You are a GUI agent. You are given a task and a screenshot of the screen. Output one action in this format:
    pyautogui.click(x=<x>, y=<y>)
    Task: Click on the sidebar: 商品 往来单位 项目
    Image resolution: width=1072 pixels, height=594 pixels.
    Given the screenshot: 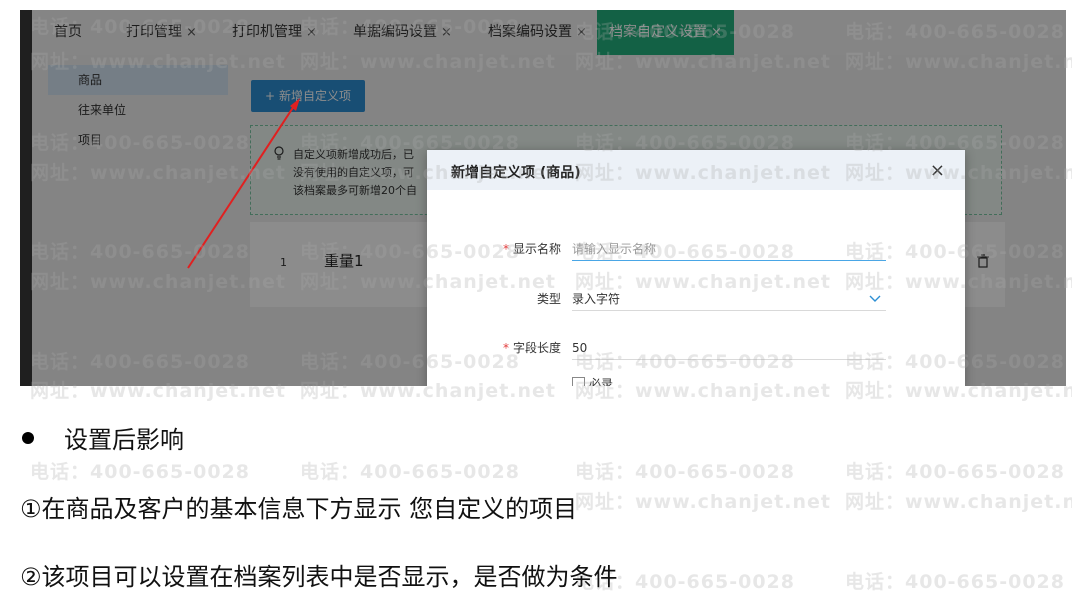 What is the action you would take?
    pyautogui.click(x=138, y=110)
    